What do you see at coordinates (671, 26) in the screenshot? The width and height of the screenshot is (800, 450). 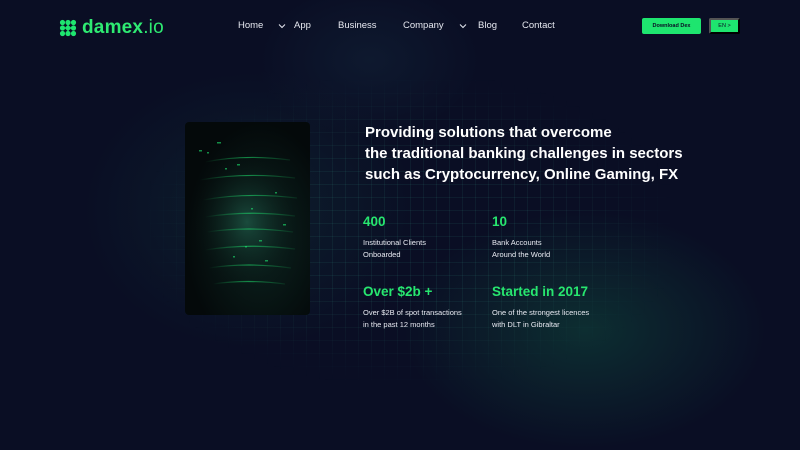 I see `download-dex-button: Download Dex` at bounding box center [671, 26].